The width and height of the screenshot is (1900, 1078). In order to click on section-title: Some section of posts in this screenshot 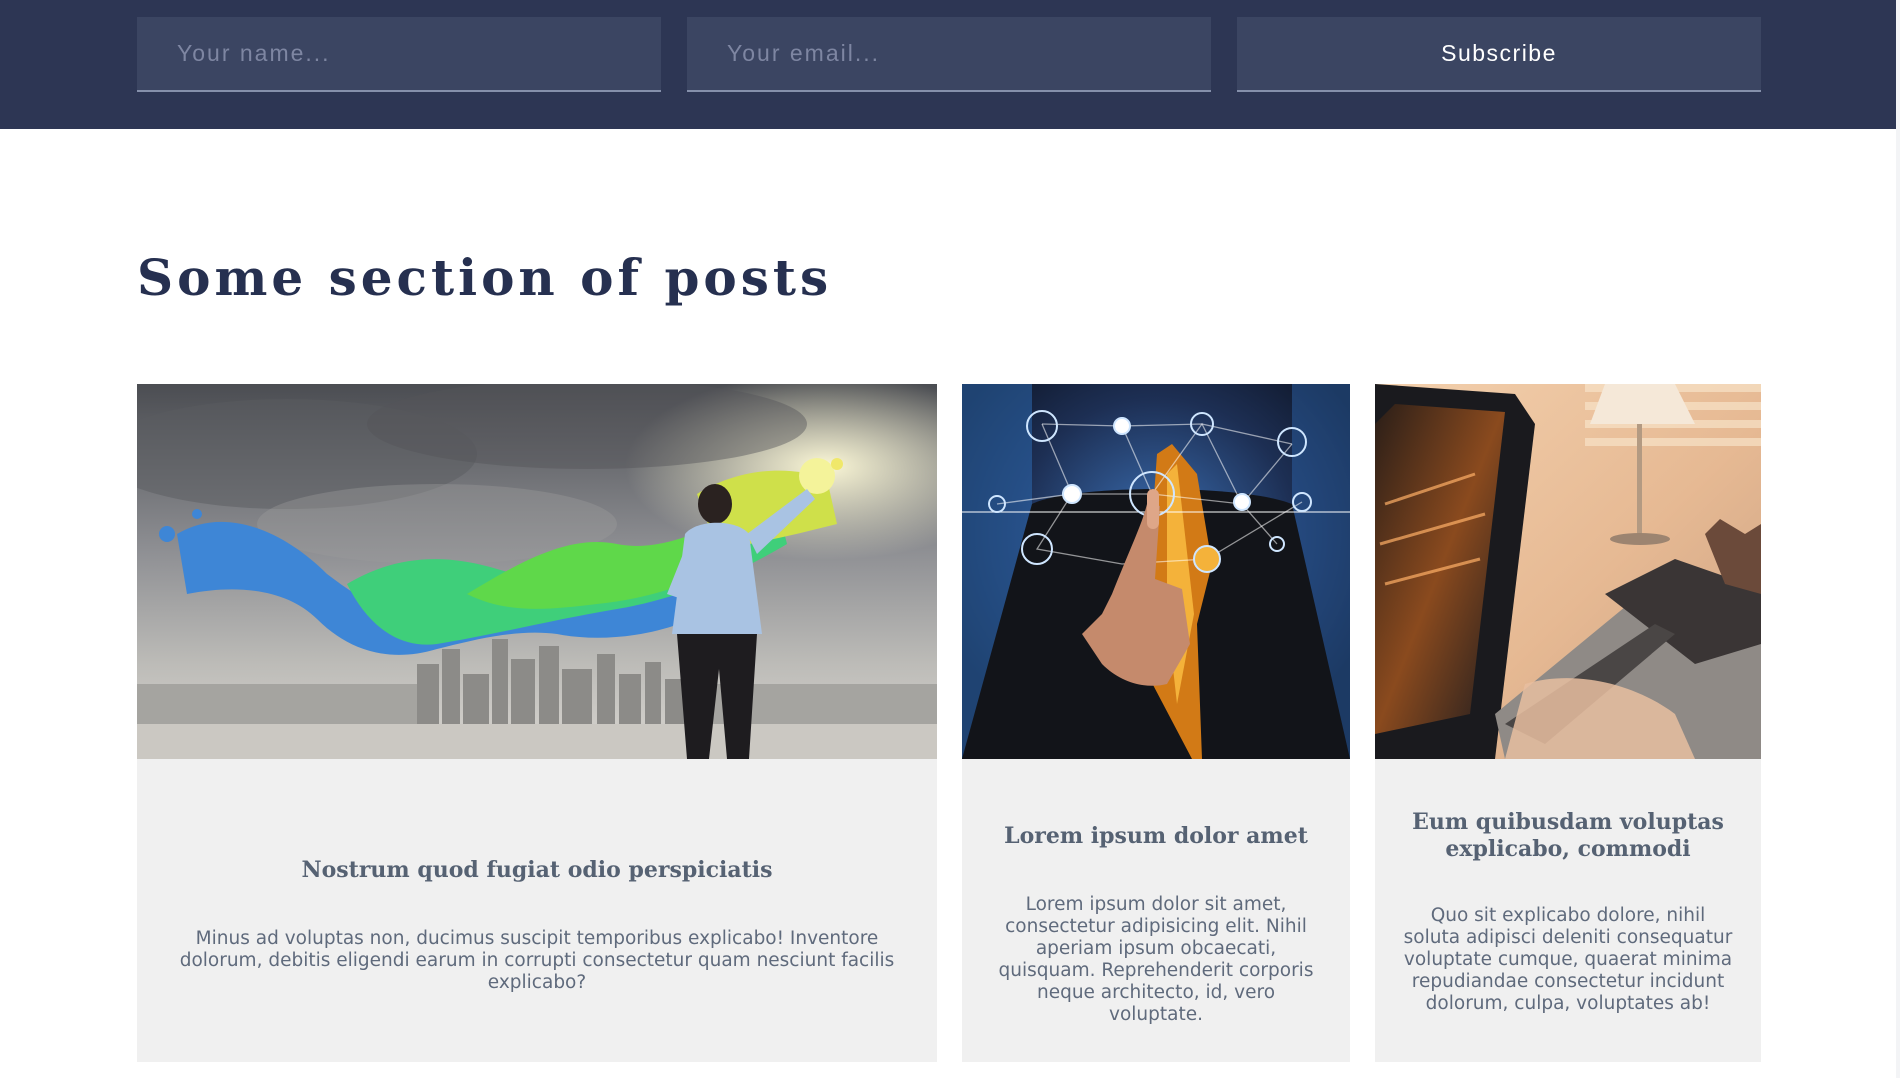, I will do `click(485, 277)`.